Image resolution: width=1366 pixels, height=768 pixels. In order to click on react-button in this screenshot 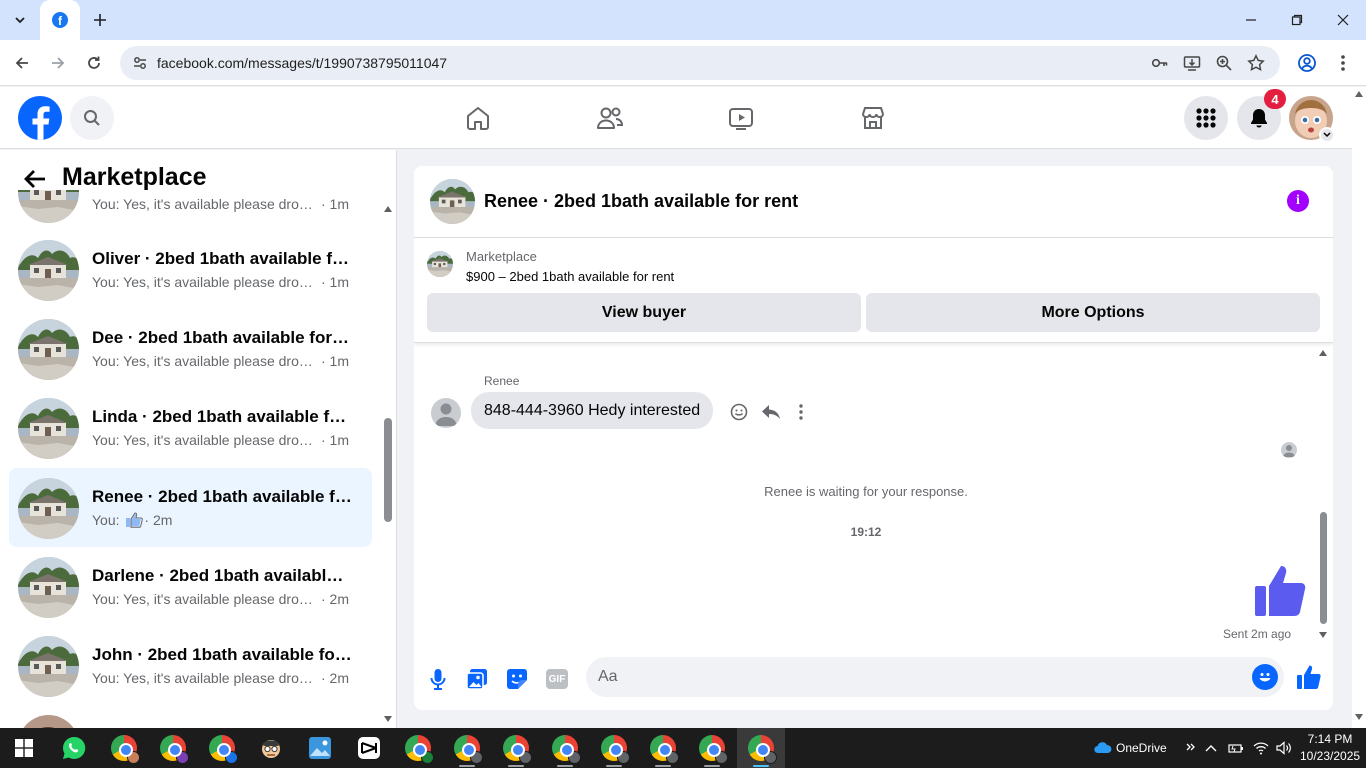, I will do `click(739, 412)`.